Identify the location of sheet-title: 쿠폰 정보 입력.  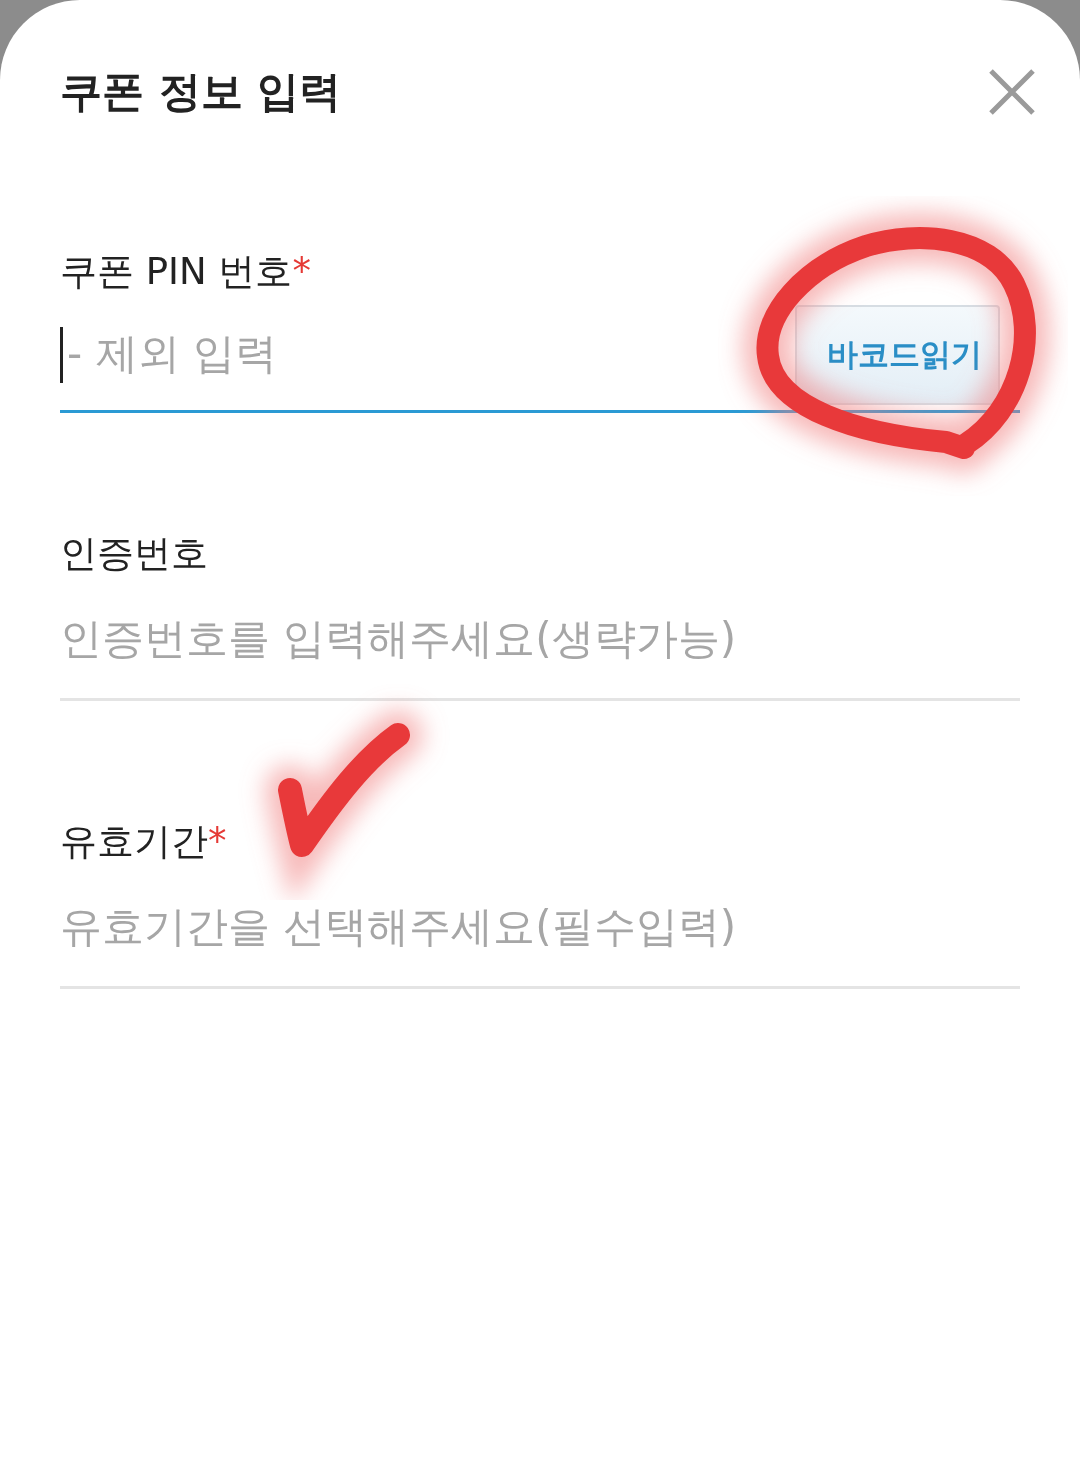
(201, 92).